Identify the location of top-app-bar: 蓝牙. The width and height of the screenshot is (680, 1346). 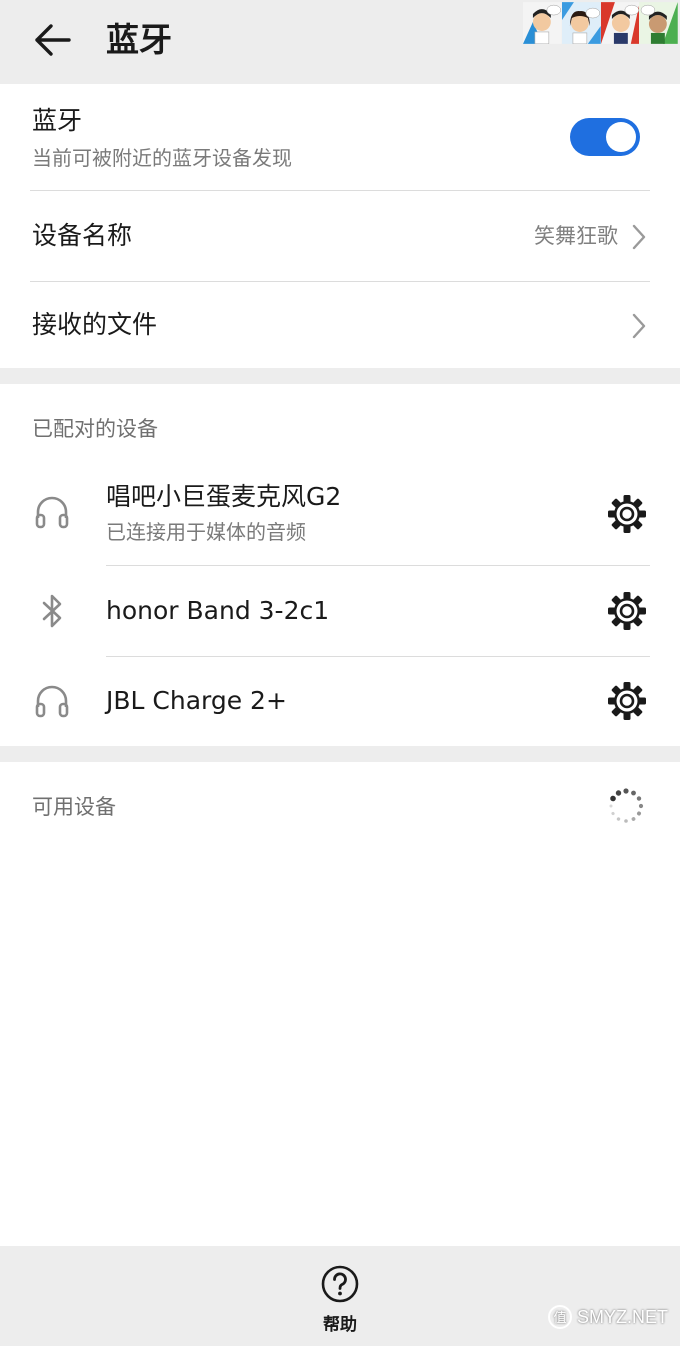
(340, 42).